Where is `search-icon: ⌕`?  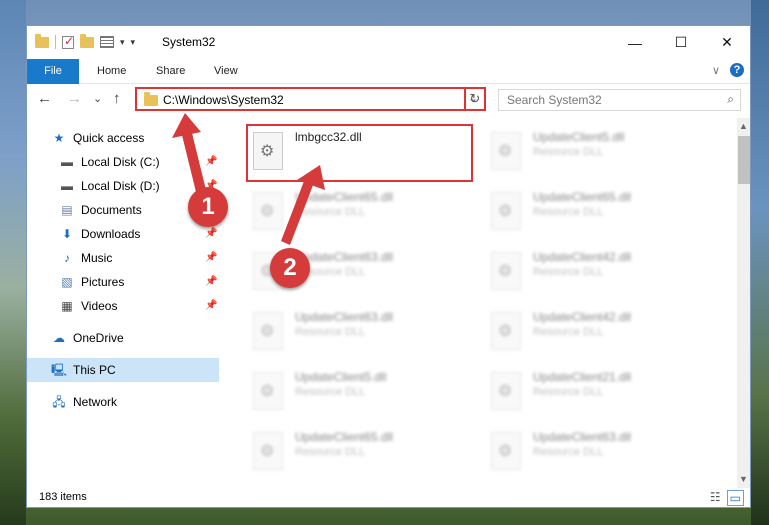 search-icon: ⌕ is located at coordinates (730, 99).